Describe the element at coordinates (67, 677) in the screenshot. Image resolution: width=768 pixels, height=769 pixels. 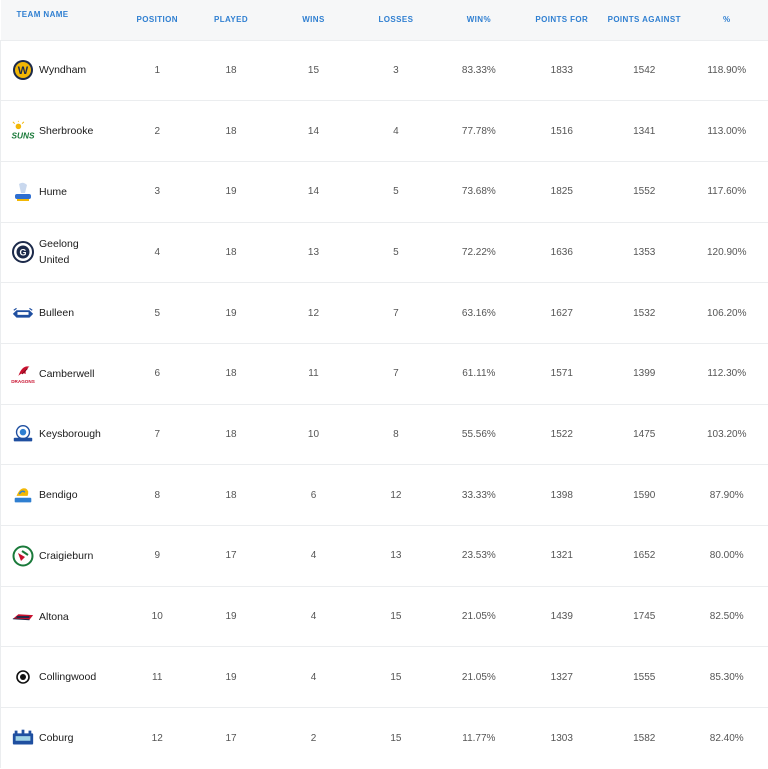
I see `team-name: Collingwood` at that location.